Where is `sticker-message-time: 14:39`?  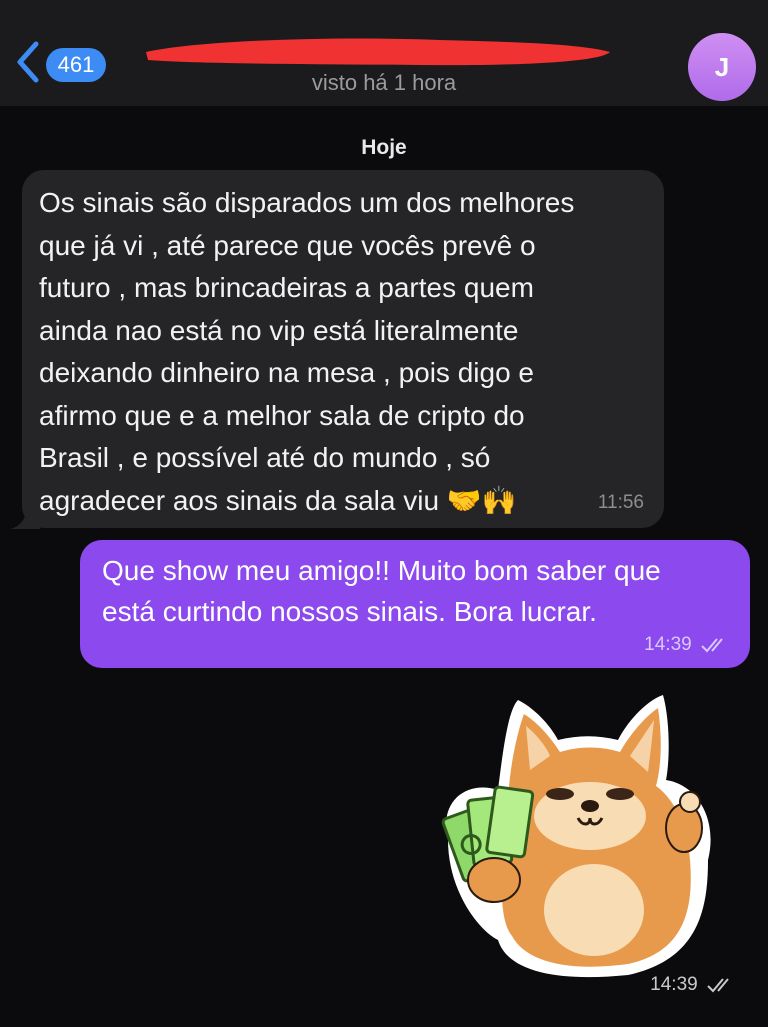
sticker-message-time: 14:39 is located at coordinates (692, 985).